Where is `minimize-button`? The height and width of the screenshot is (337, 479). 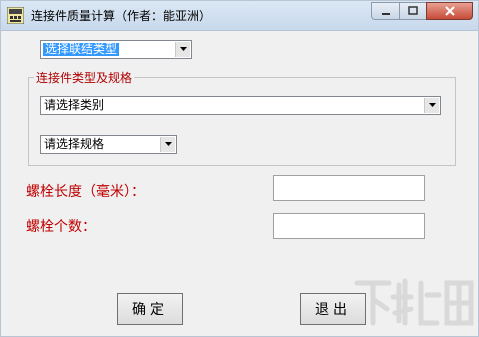 minimize-button is located at coordinates (385, 11).